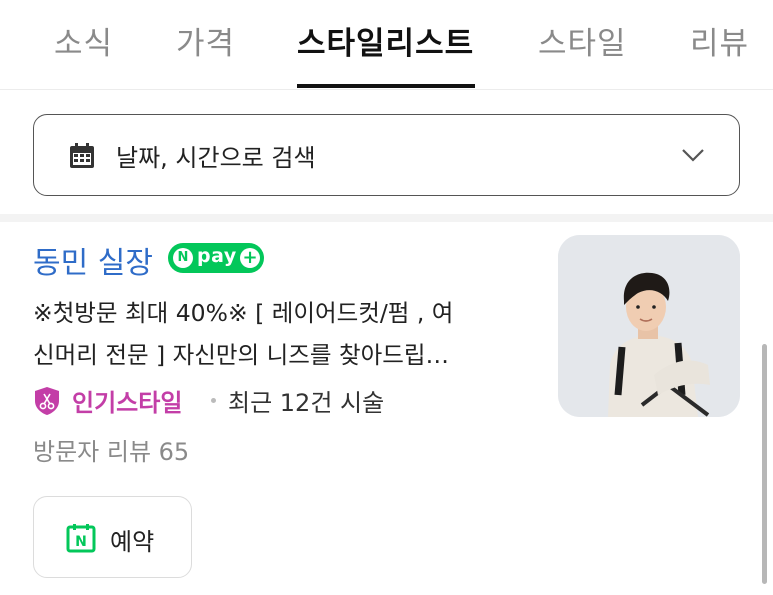  What do you see at coordinates (386, 86) in the screenshot?
I see `active-tab-indicator` at bounding box center [386, 86].